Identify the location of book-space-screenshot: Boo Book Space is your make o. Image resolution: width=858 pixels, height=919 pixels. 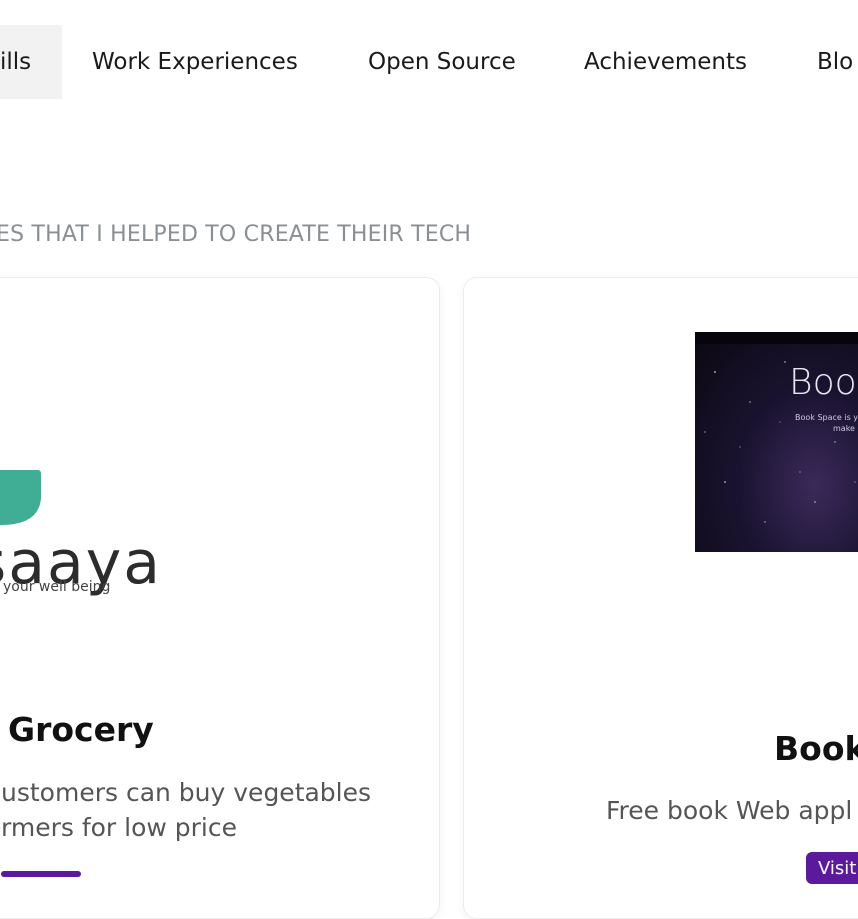
(776, 442).